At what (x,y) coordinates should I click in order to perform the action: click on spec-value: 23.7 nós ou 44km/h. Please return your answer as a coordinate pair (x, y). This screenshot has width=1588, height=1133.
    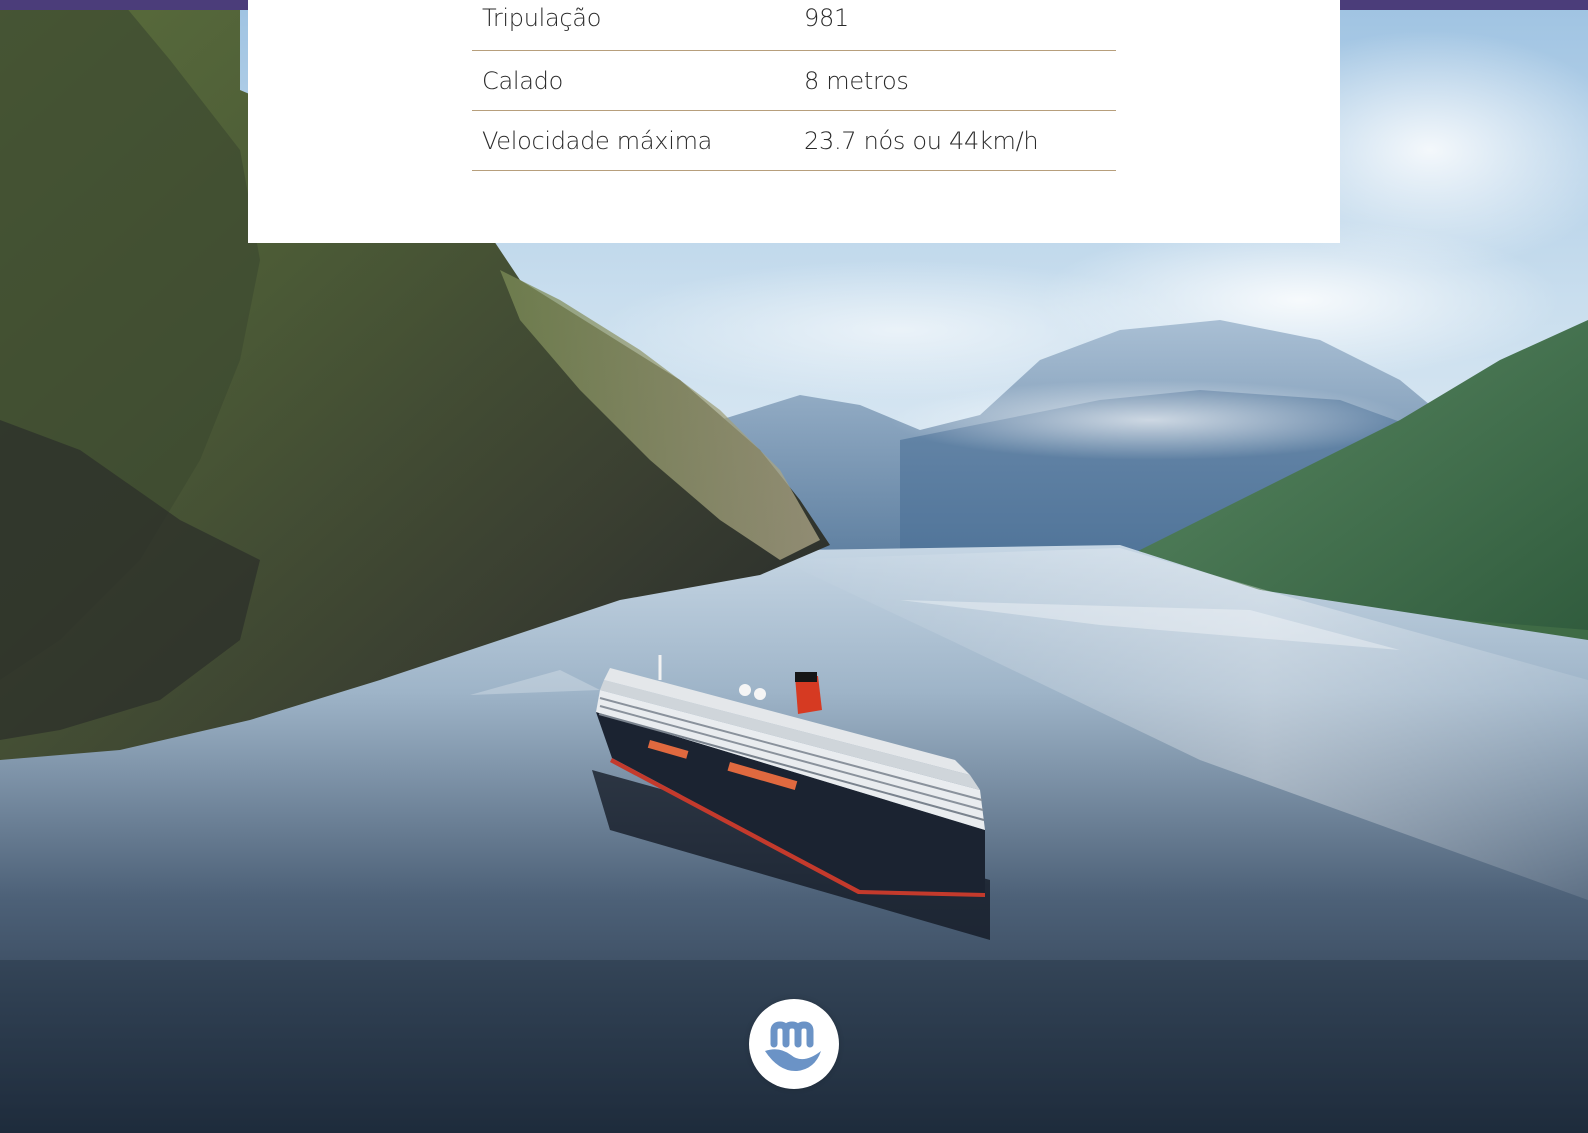
    Looking at the image, I should click on (955, 140).